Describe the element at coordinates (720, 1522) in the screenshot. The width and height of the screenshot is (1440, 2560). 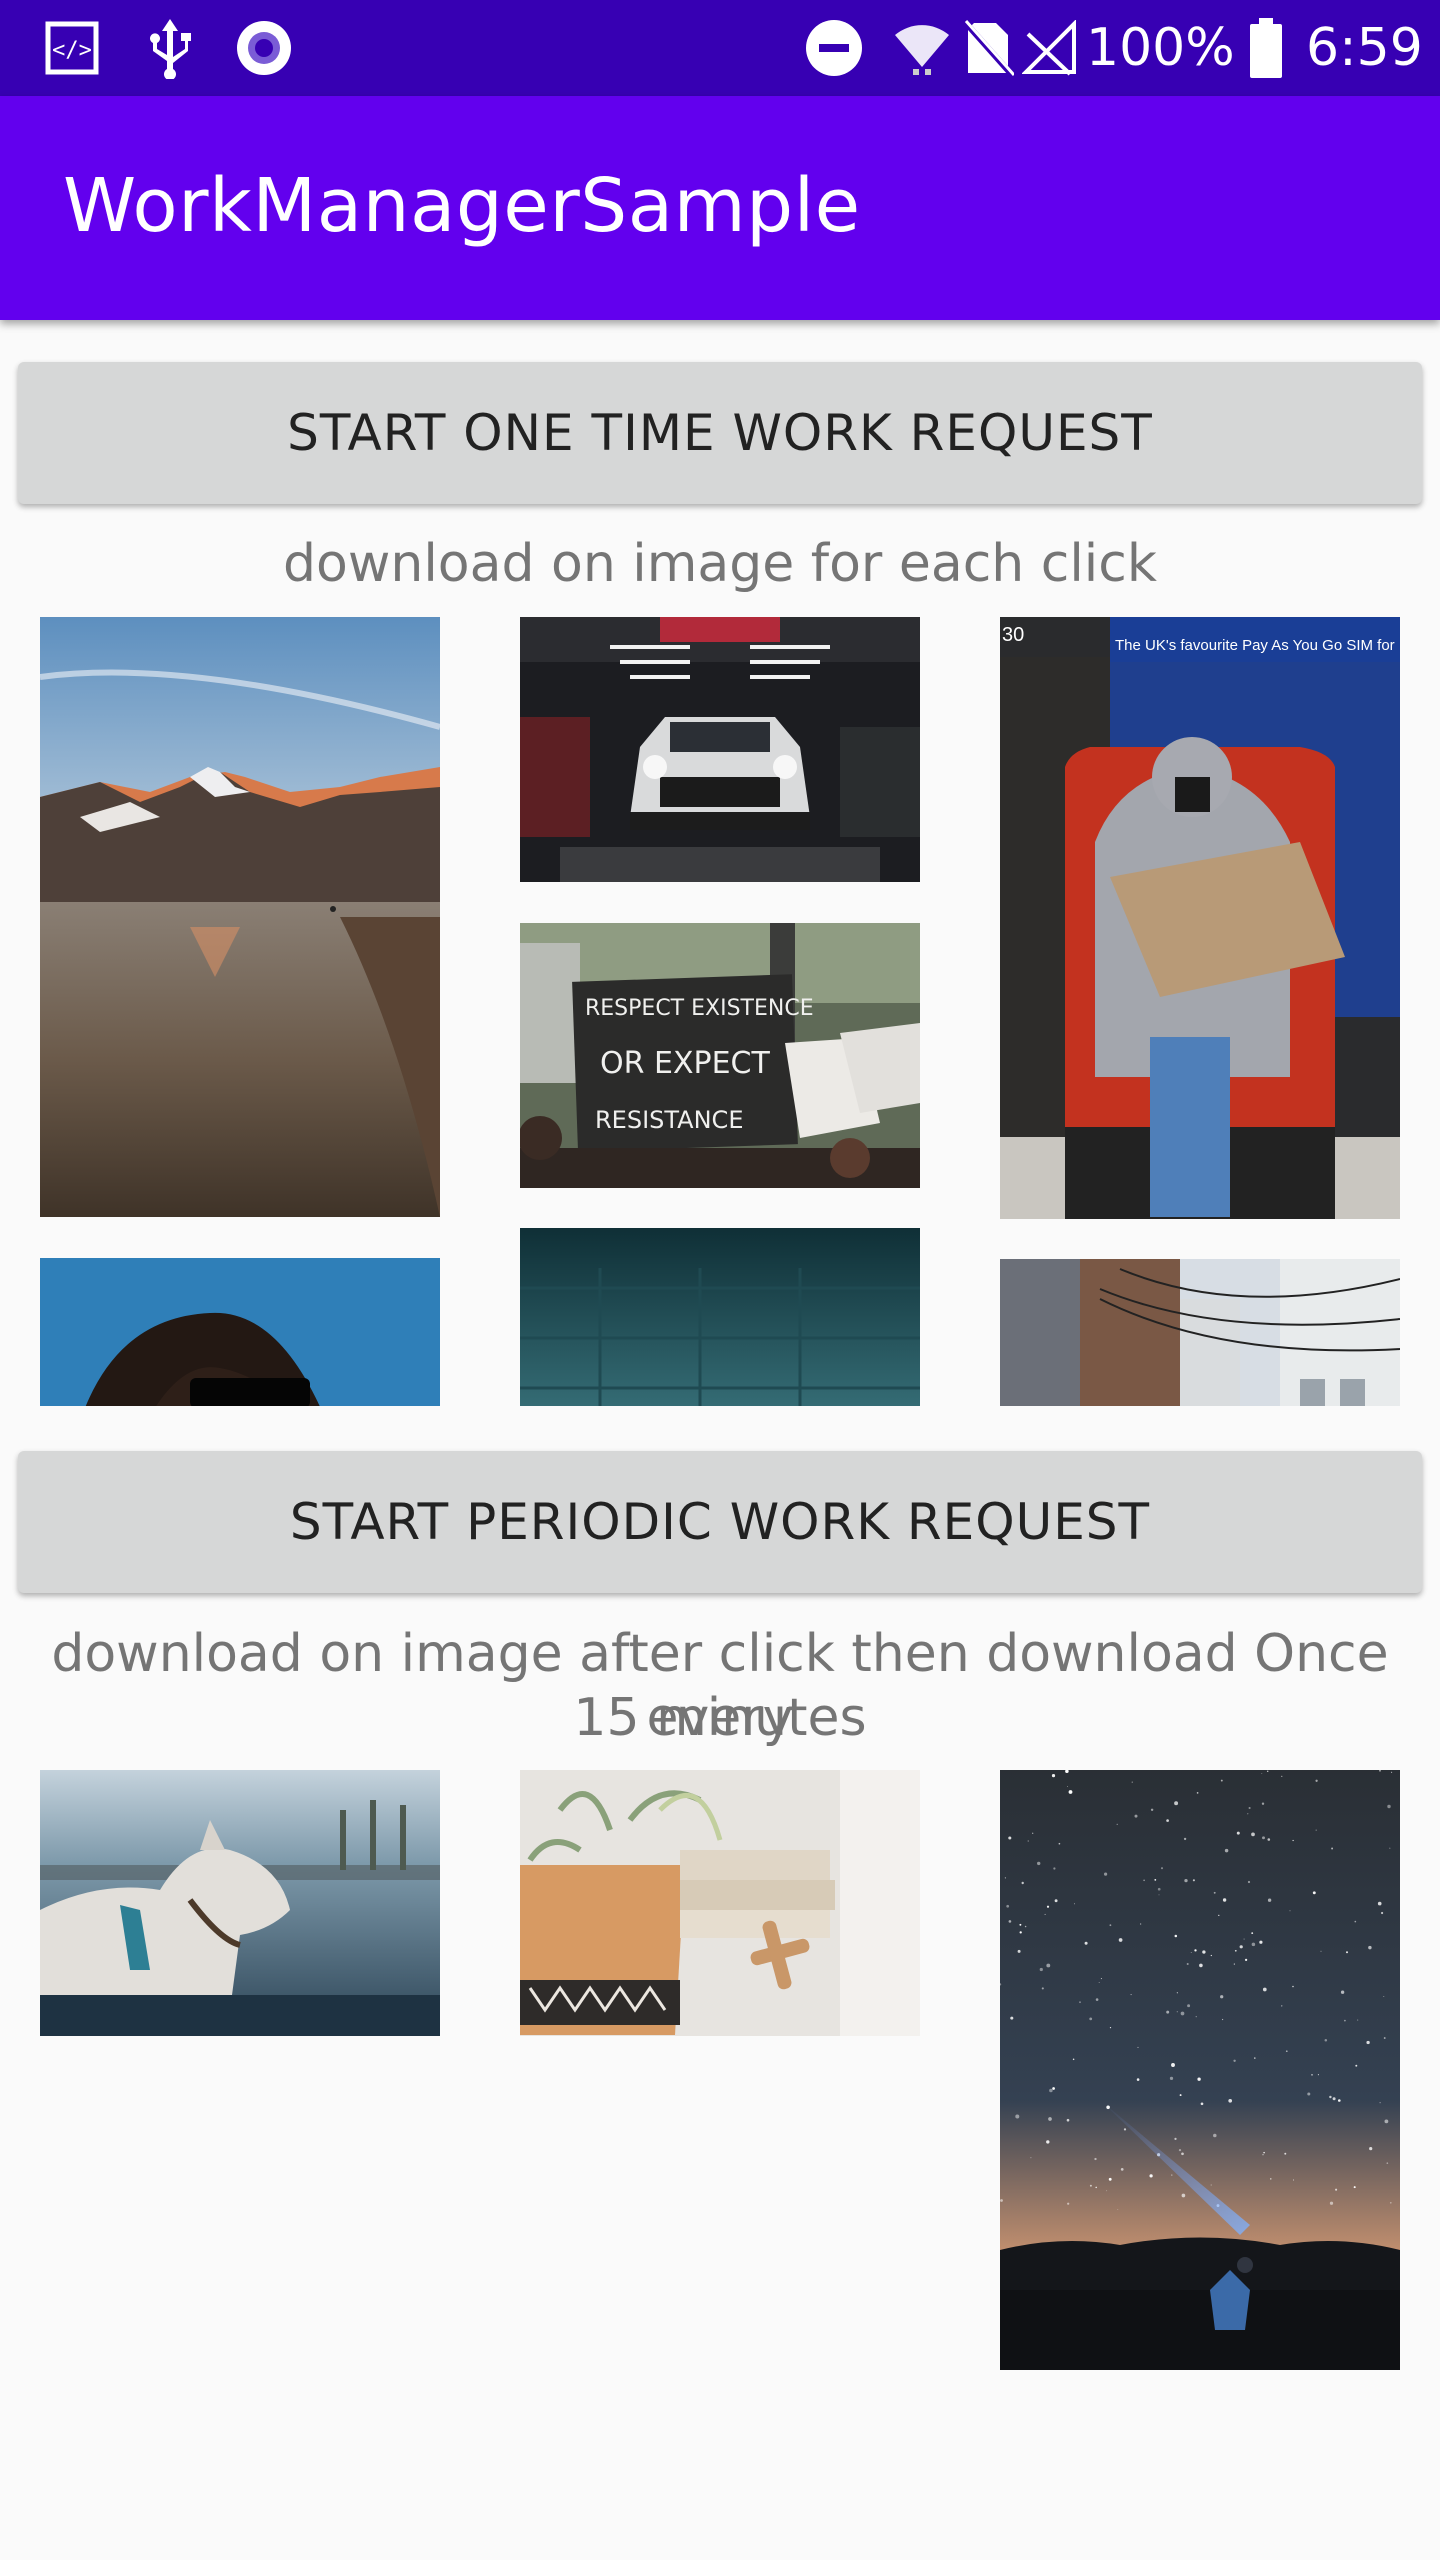
I see `start-periodic-work-request-button: START PERIODIC WORK REQUEST` at that location.